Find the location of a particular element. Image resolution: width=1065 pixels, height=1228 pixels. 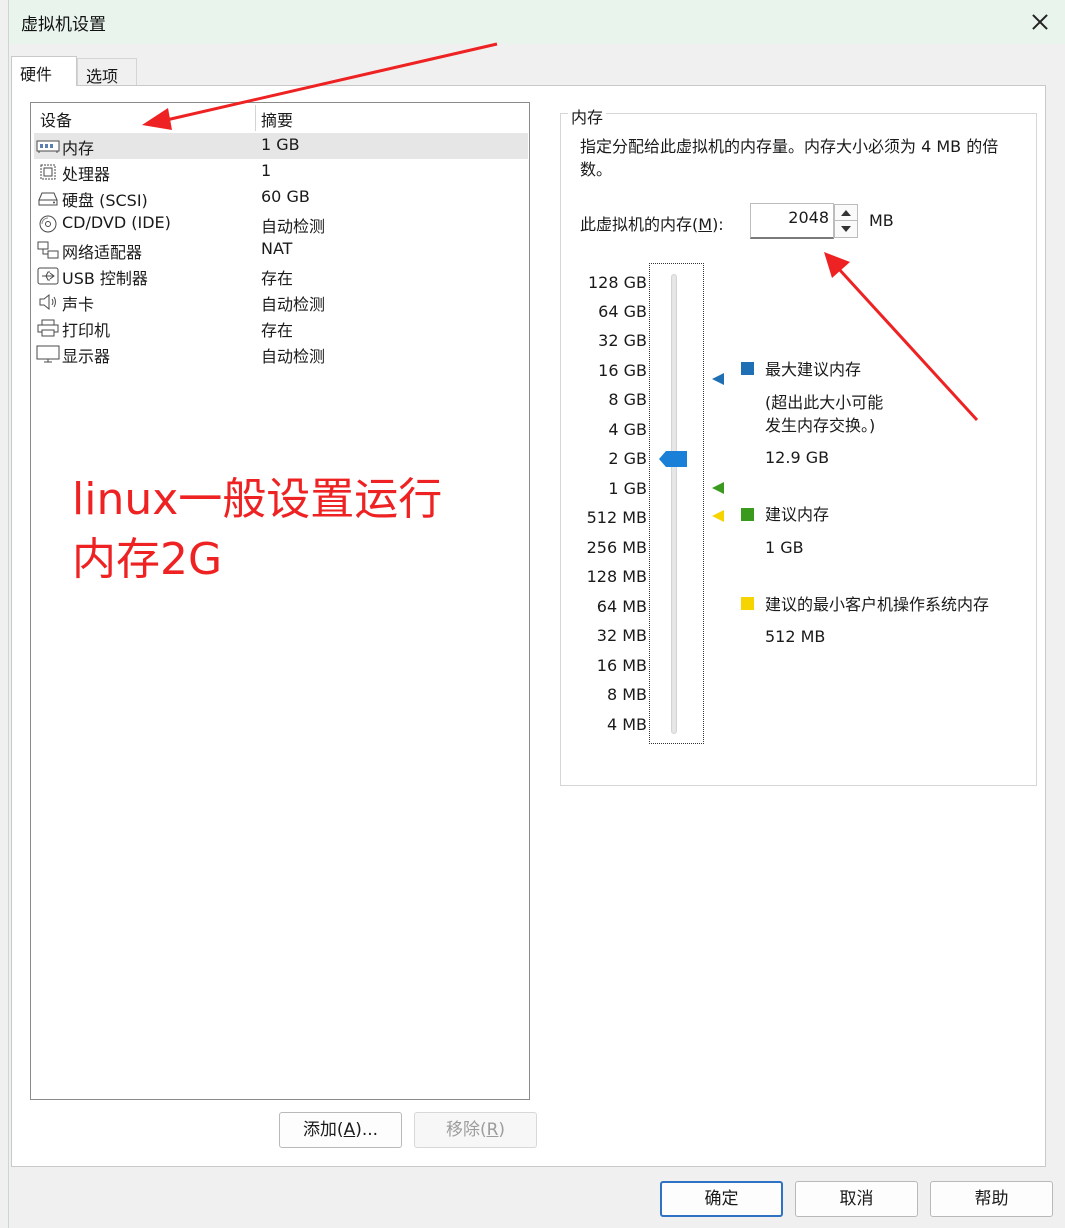

scale-label: 32 GB is located at coordinates (622, 340).